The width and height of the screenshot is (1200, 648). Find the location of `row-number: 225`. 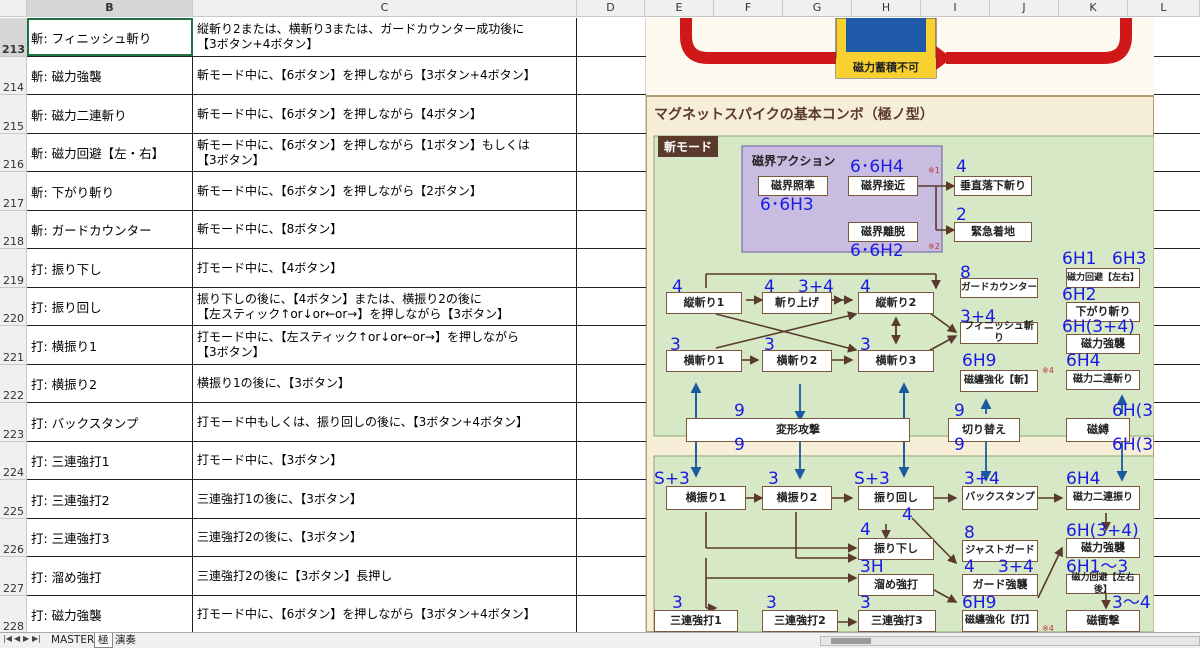

row-number: 225 is located at coordinates (13, 499).